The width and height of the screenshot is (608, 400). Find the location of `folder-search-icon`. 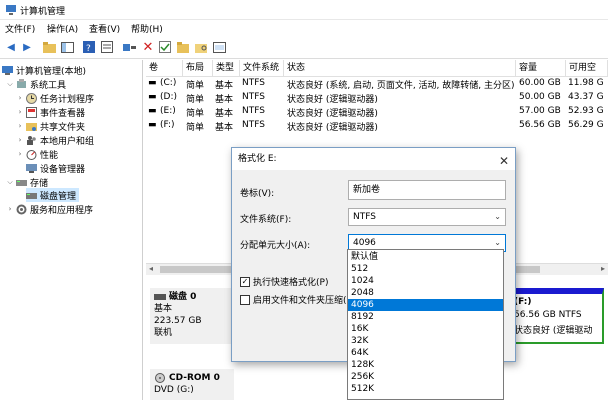

folder-search-icon is located at coordinates (201, 47).